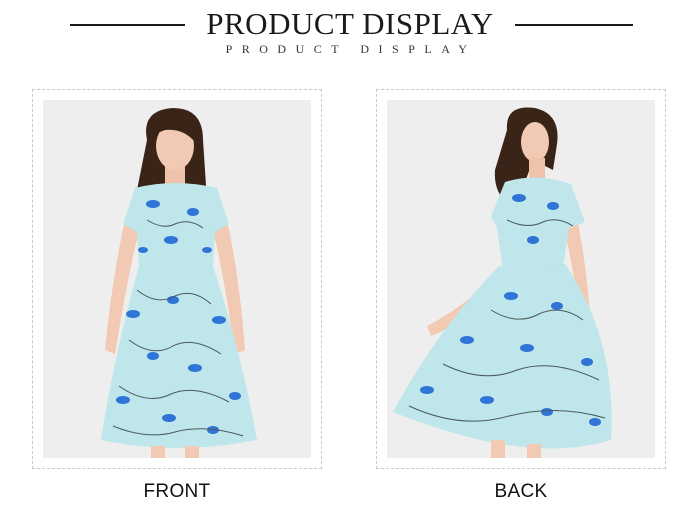 This screenshot has width=700, height=510. What do you see at coordinates (350, 23) in the screenshot?
I see `page-title: PRODUCT DISPLAY` at bounding box center [350, 23].